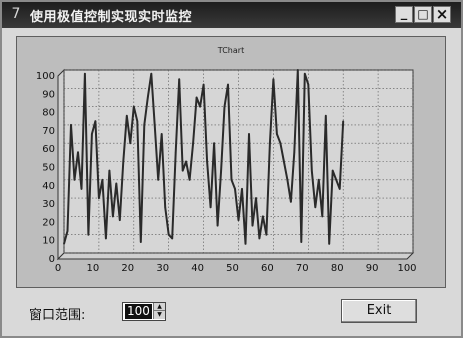 Image resolution: width=463 pixels, height=338 pixels. I want to click on y-tick-label: 10, so click(48, 241).